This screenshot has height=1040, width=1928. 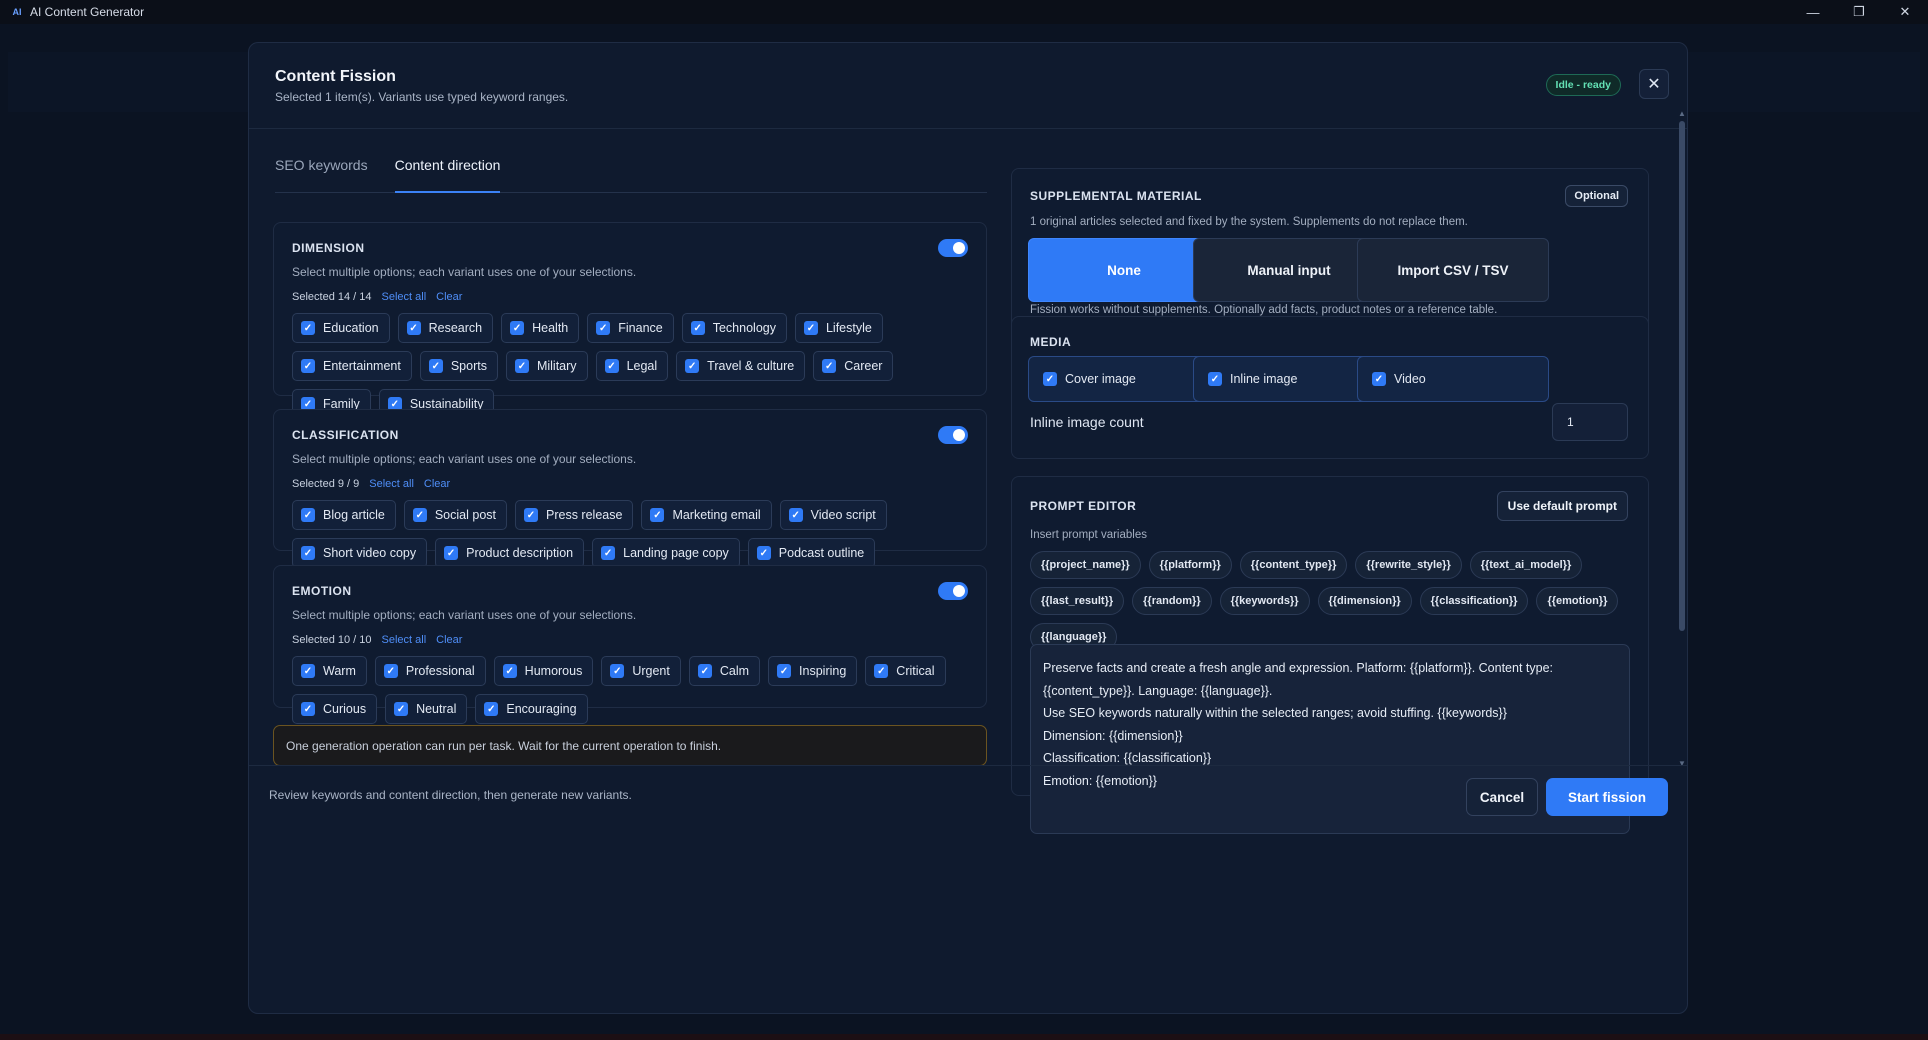 What do you see at coordinates (964, 1037) in the screenshot?
I see `taskbar-strip` at bounding box center [964, 1037].